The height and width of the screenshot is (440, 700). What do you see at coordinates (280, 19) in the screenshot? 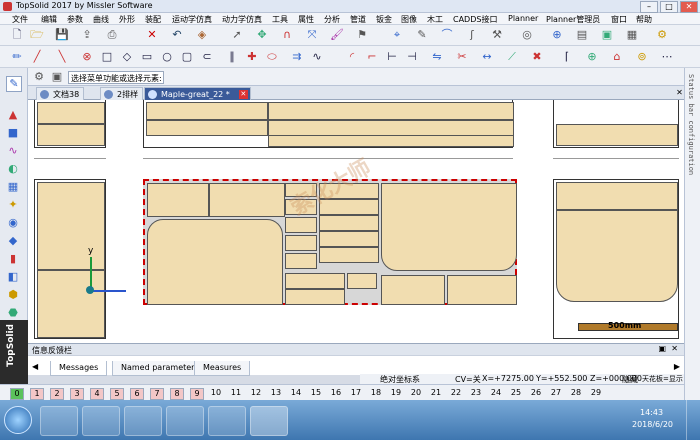
I see `menu-tools: 工具` at bounding box center [280, 19].